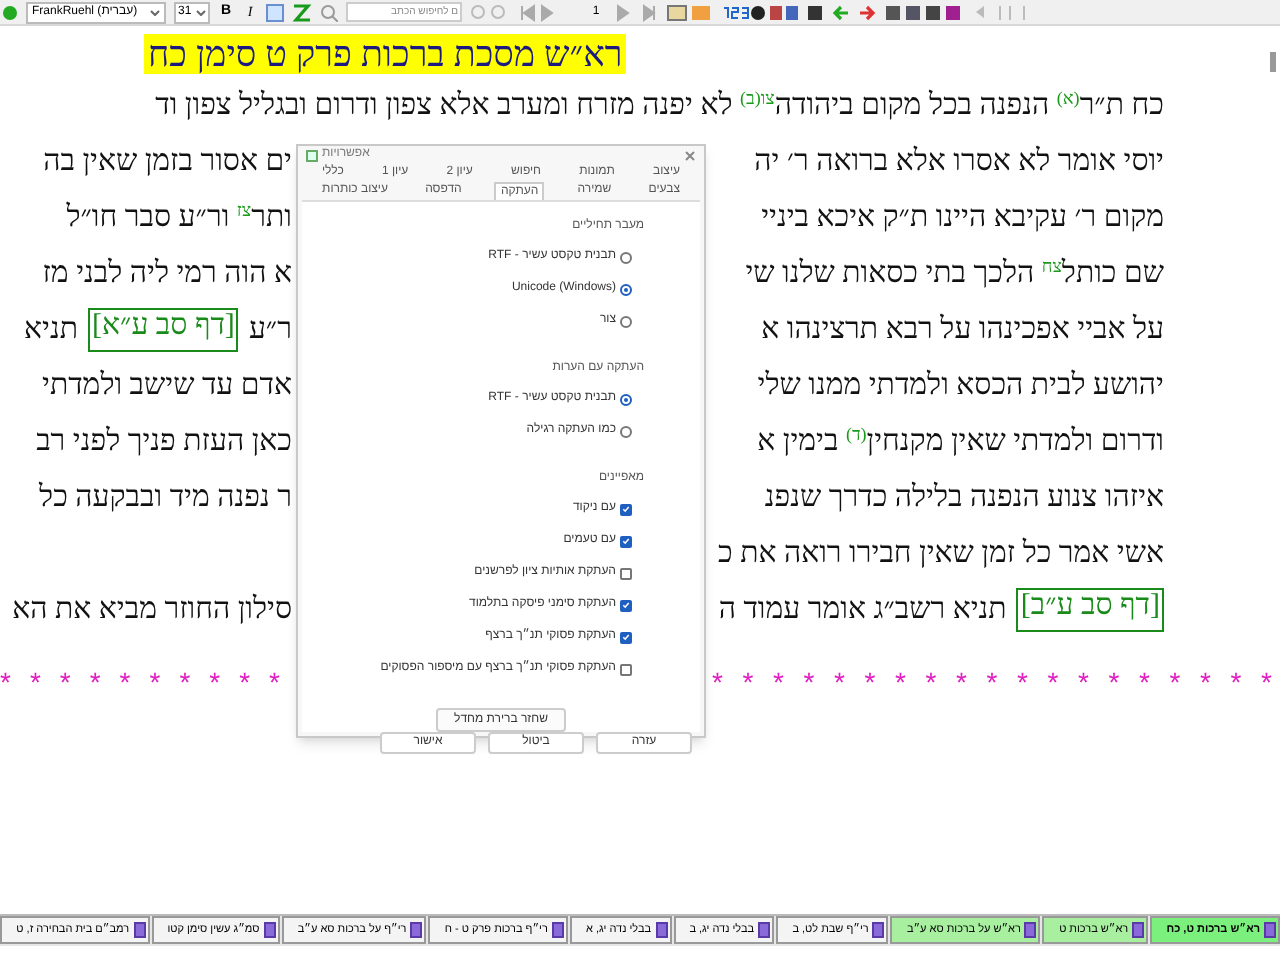 This screenshot has width=1280, height=960. I want to click on text-line: איזהו צנוע הנפנה בלילה כדרך שנפנ, so click(964, 498).